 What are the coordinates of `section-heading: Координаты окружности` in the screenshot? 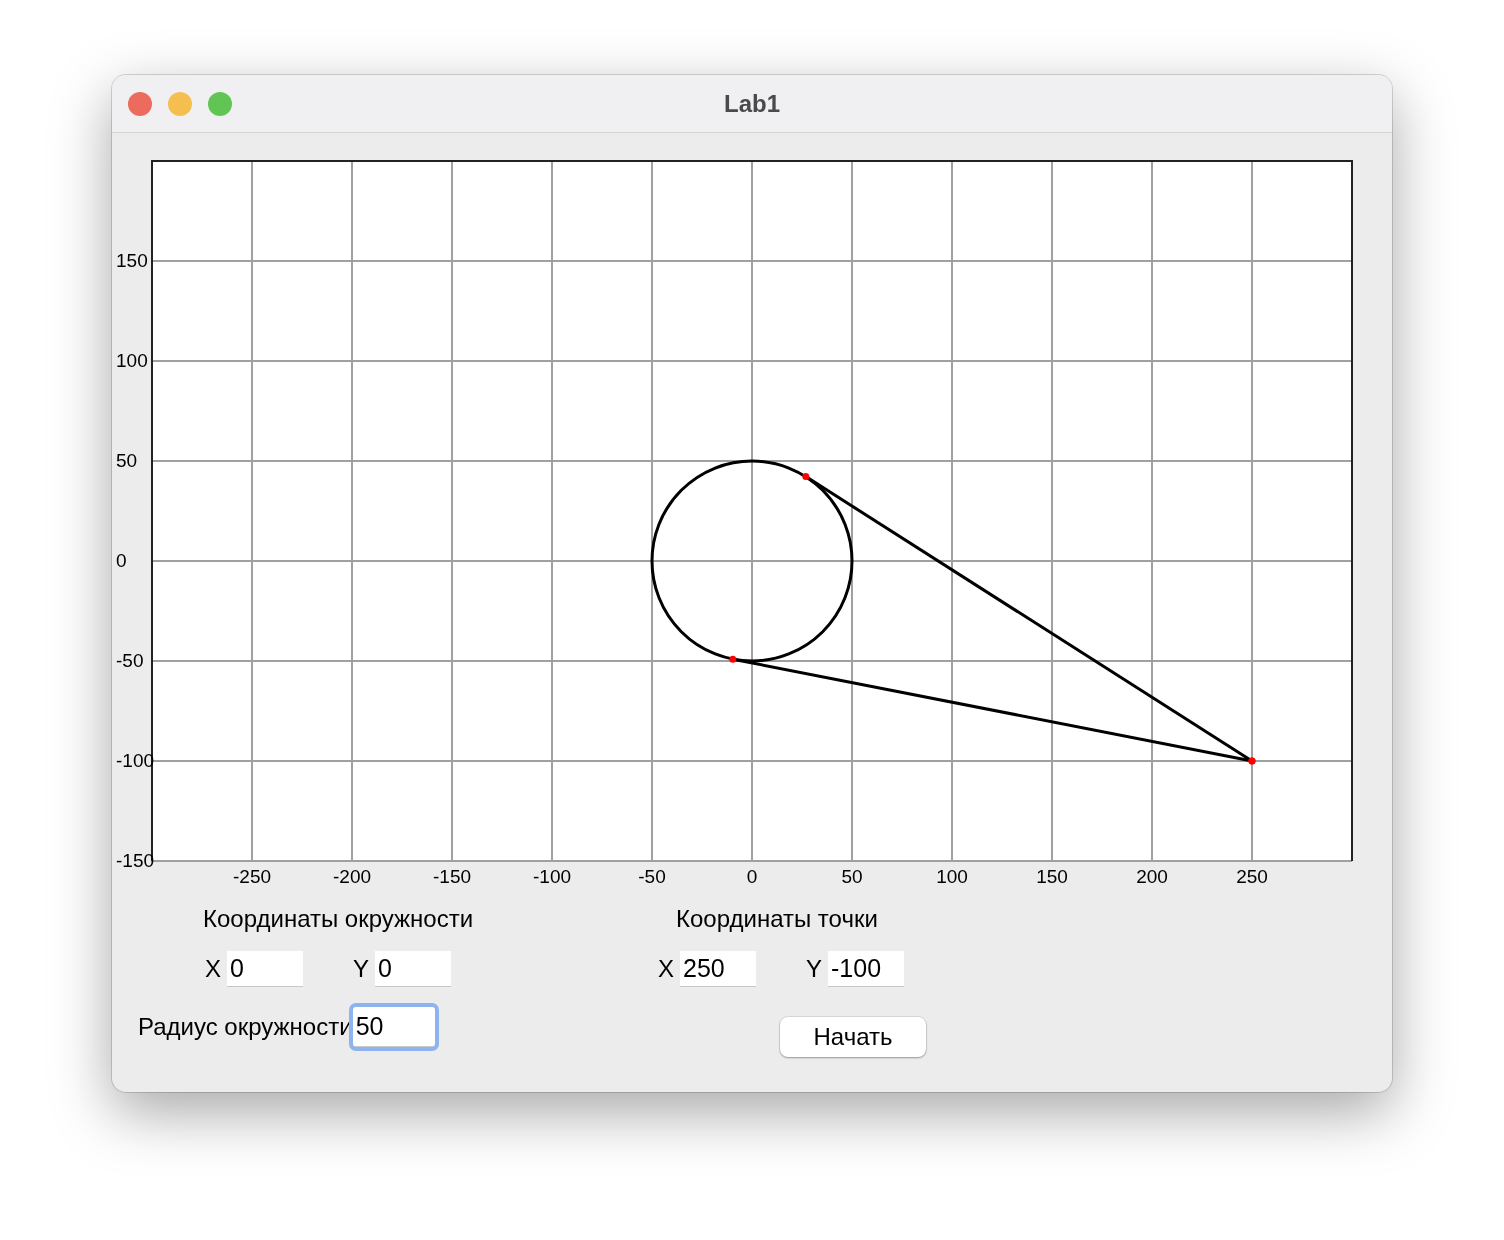 It's located at (339, 919).